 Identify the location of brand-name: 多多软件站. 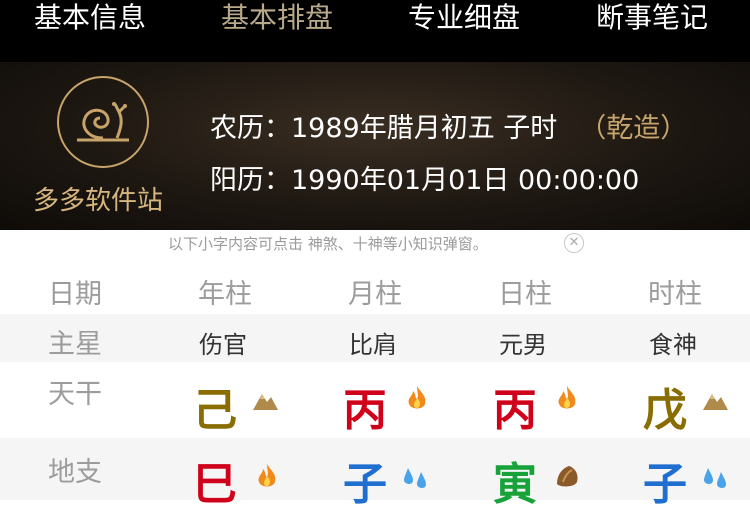
(98, 201).